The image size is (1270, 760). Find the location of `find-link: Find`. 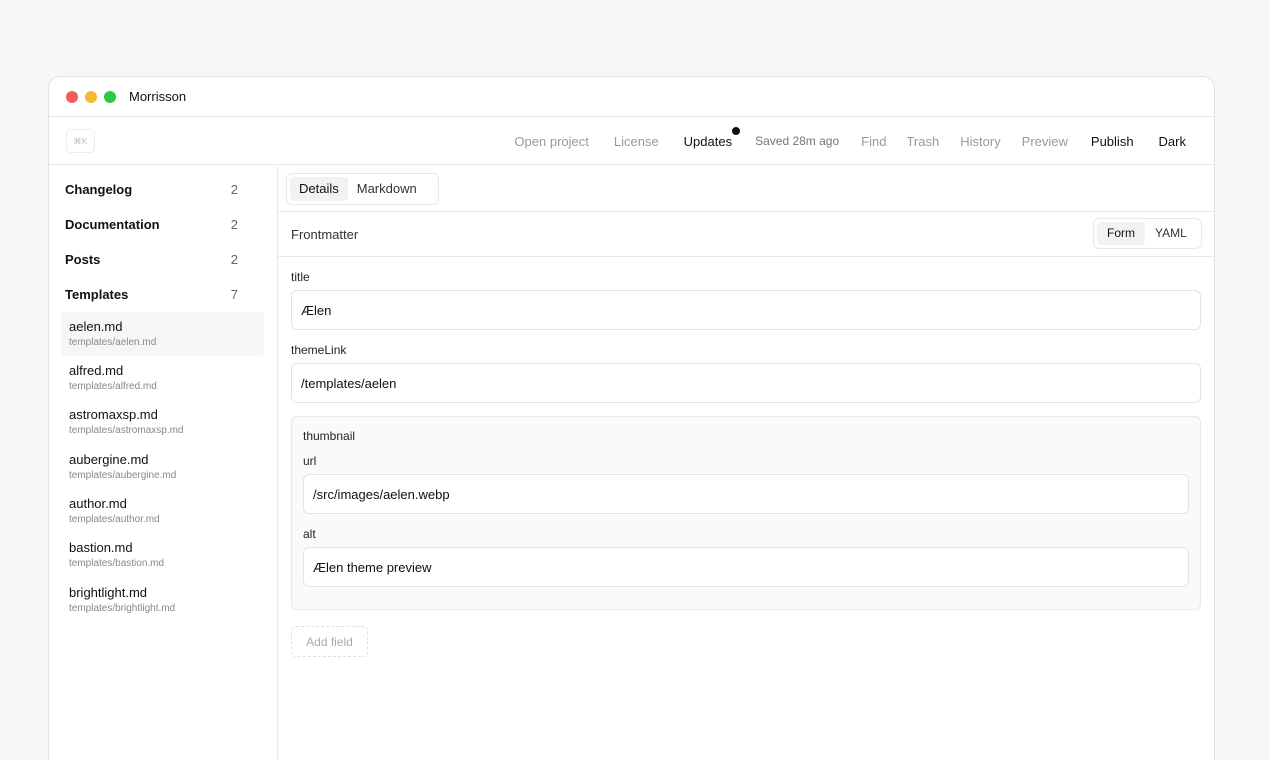

find-link: Find is located at coordinates (873, 141).